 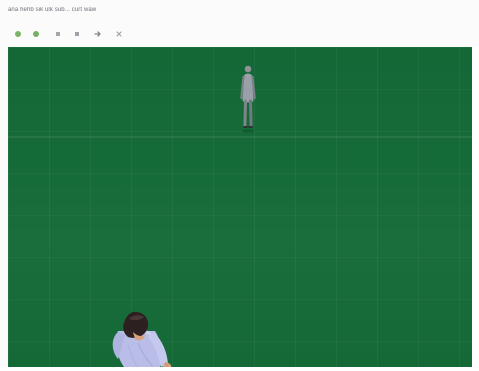 I want to click on menu-bar: ana hehb sik ulk sub... curt waw, so click(x=239, y=11).